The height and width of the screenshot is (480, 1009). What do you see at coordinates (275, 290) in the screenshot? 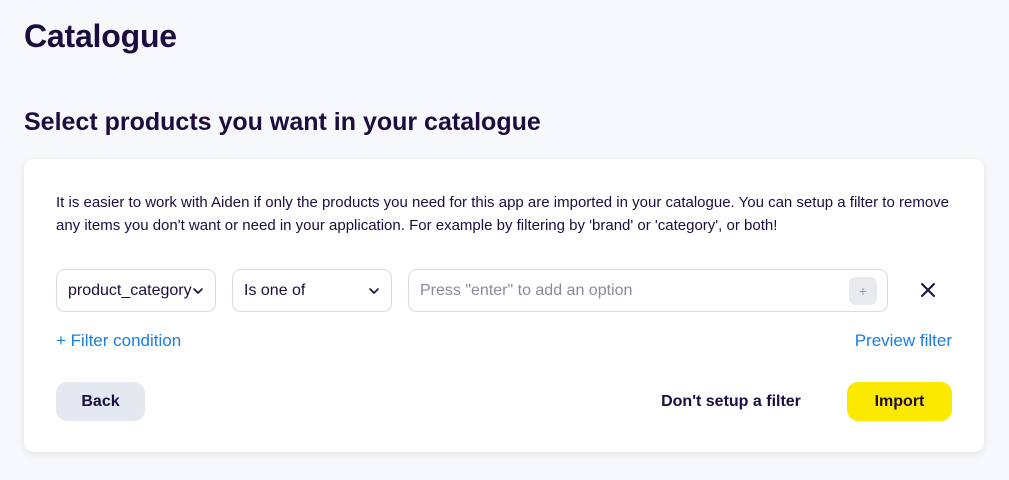
I see `operator-select-value: Is one of` at bounding box center [275, 290].